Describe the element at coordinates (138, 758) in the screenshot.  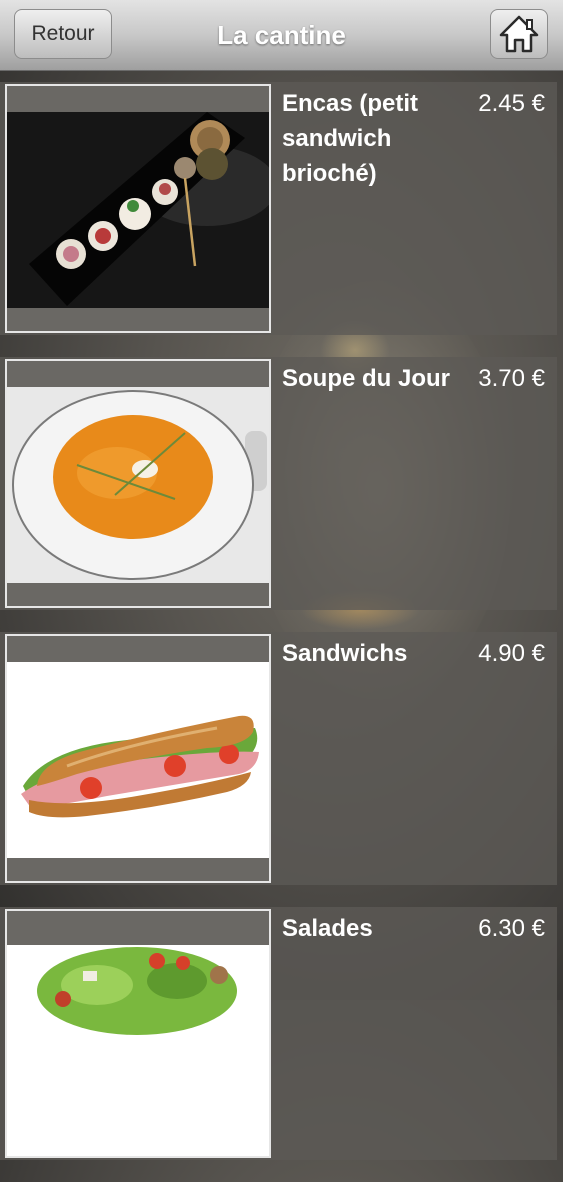
I see `baguette-sandwich-photo` at that location.